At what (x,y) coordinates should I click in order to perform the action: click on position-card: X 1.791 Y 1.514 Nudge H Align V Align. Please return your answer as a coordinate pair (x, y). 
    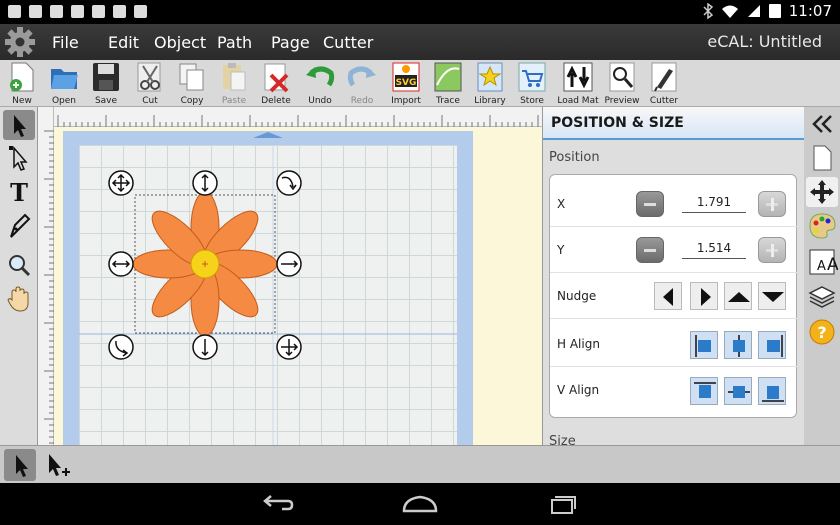
    Looking at the image, I should click on (673, 296).